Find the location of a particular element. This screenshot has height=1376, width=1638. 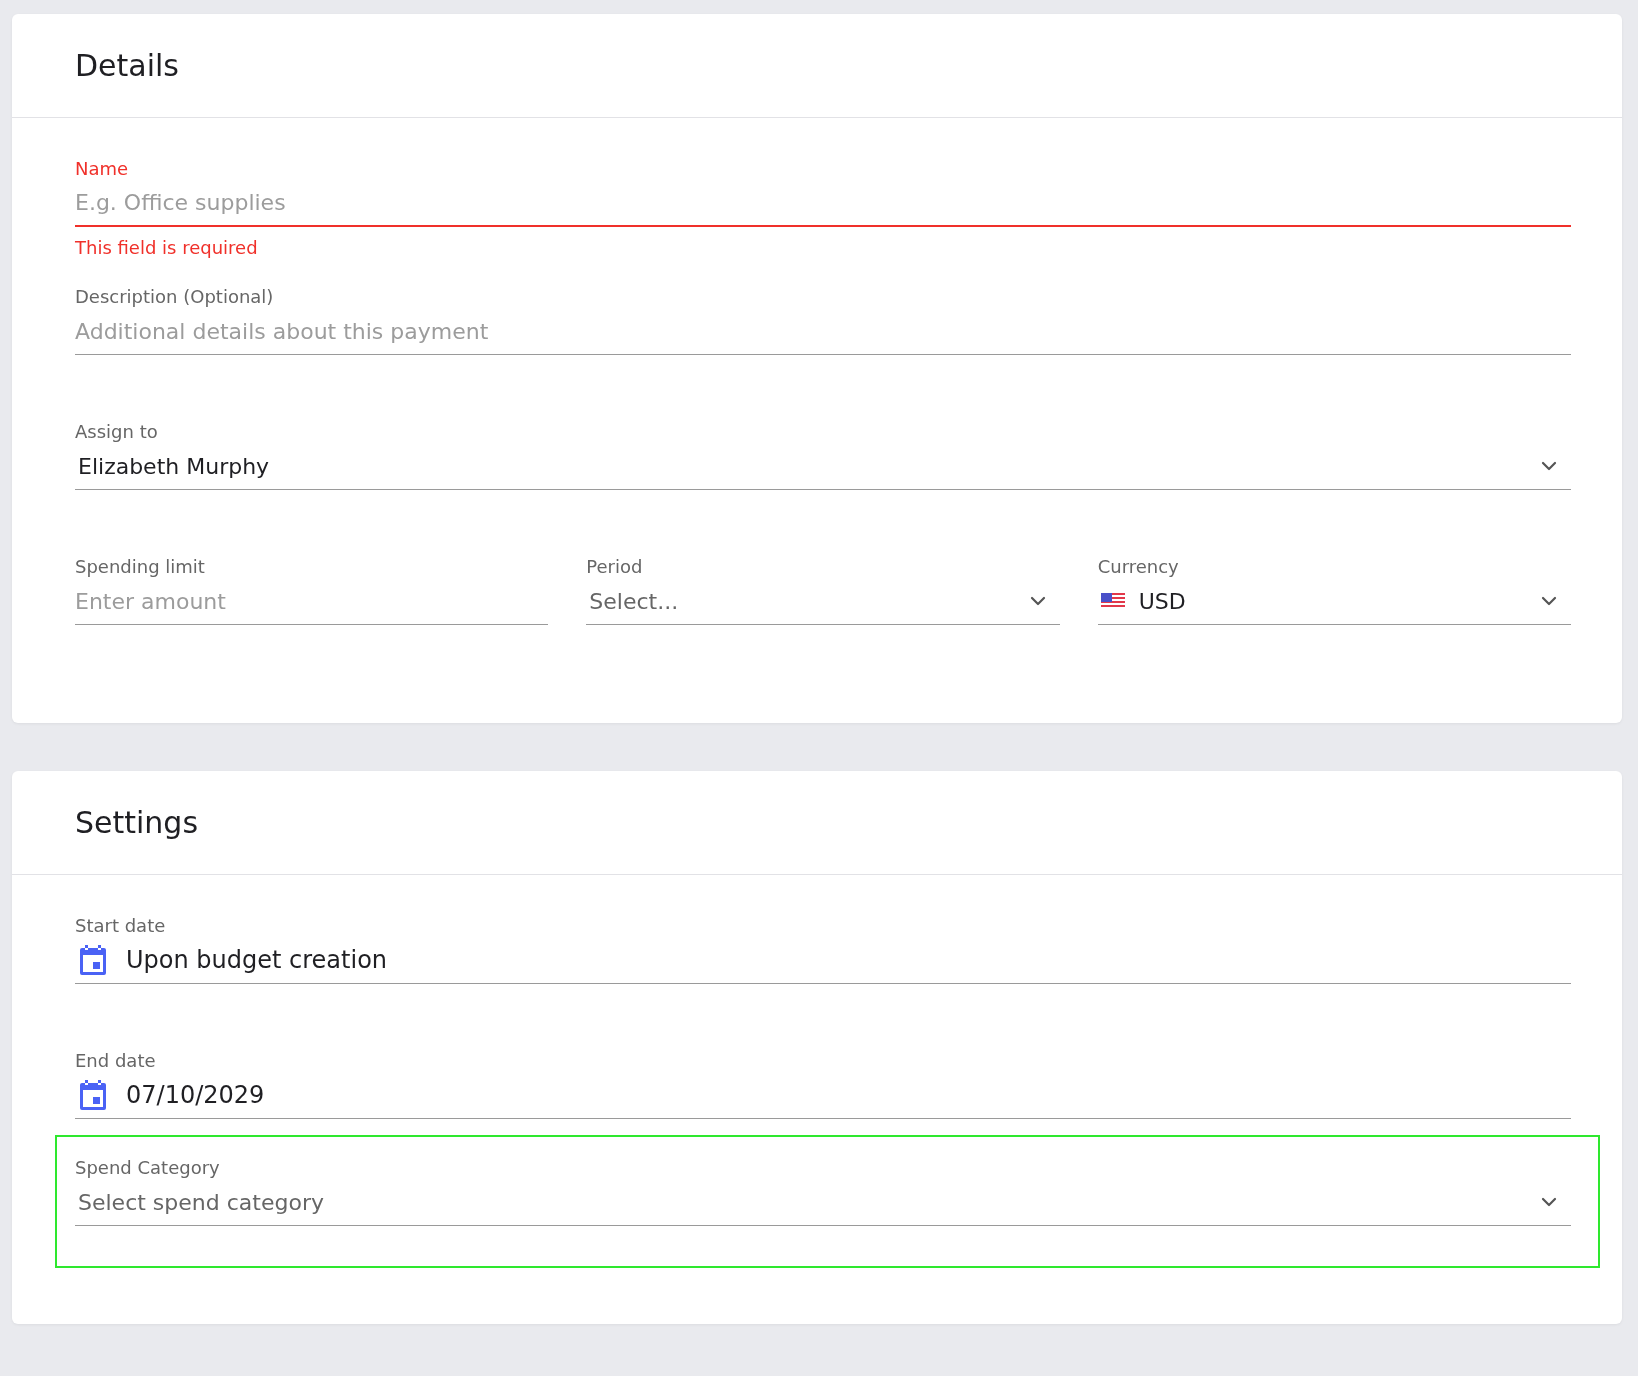

error-message: This field is required is located at coordinates (167, 248).